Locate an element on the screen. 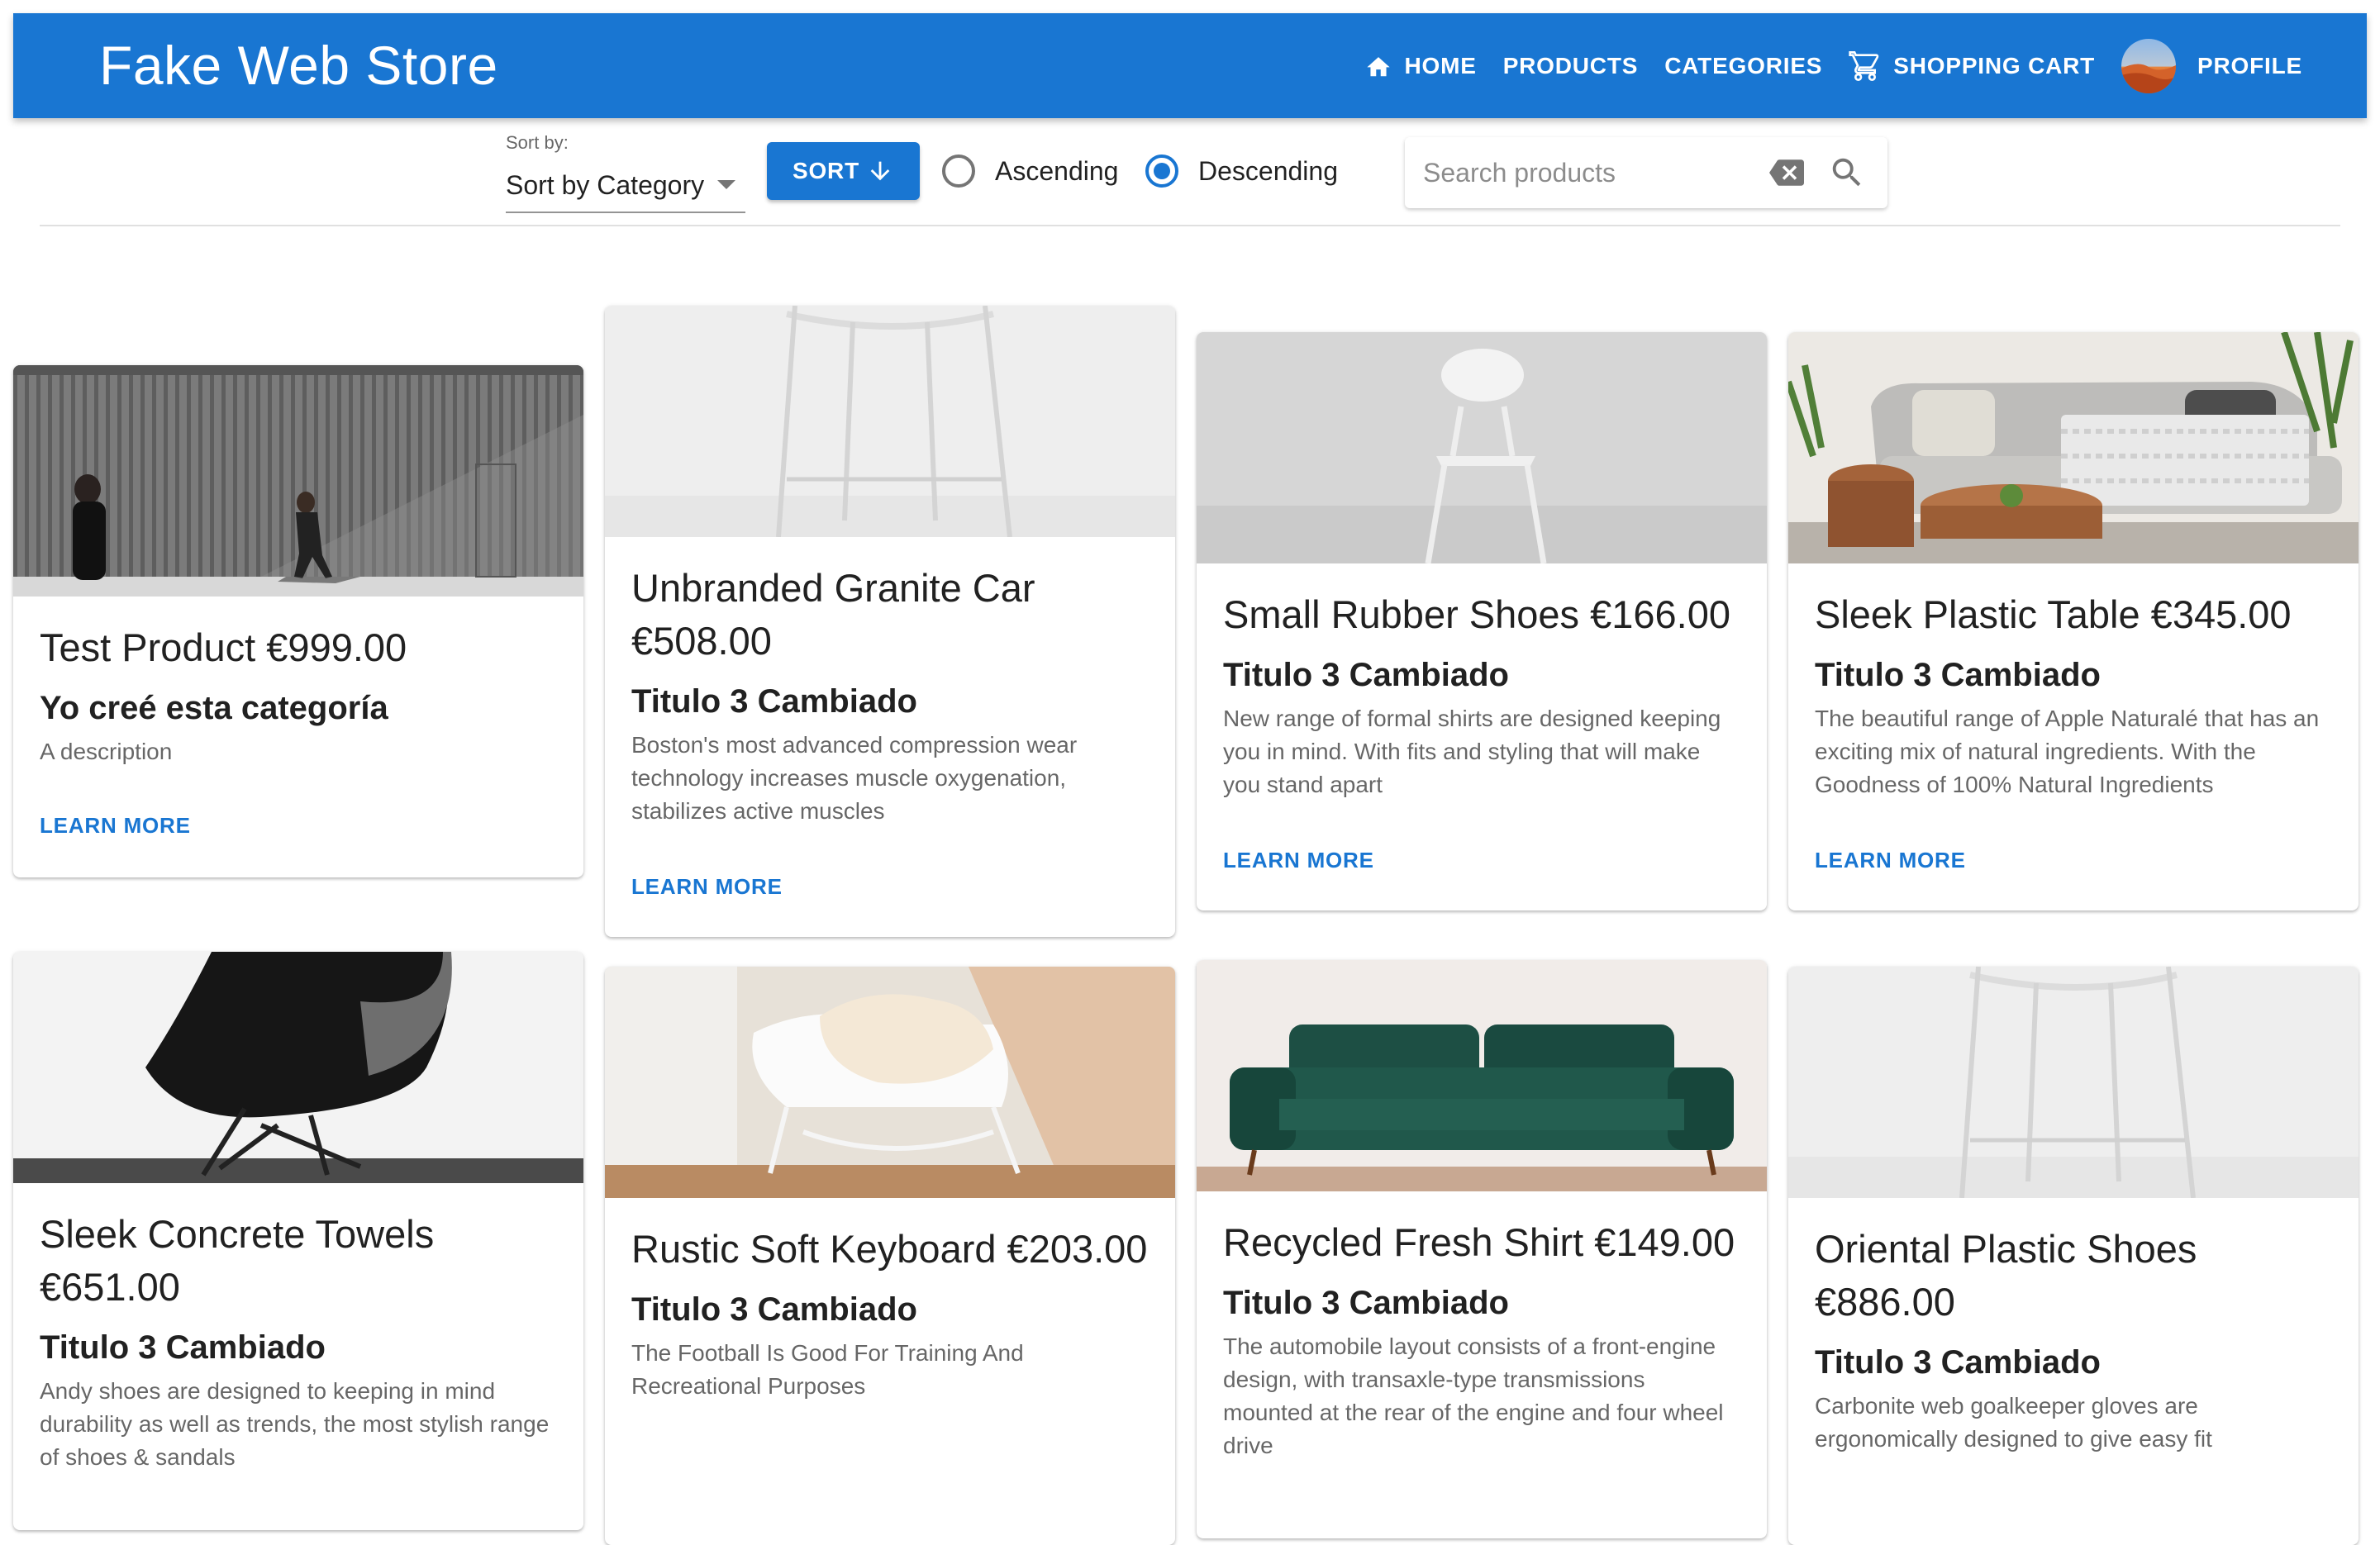 The height and width of the screenshot is (1545, 2380). product-image-green-velvet-sofa is located at coordinates (1482, 1075).